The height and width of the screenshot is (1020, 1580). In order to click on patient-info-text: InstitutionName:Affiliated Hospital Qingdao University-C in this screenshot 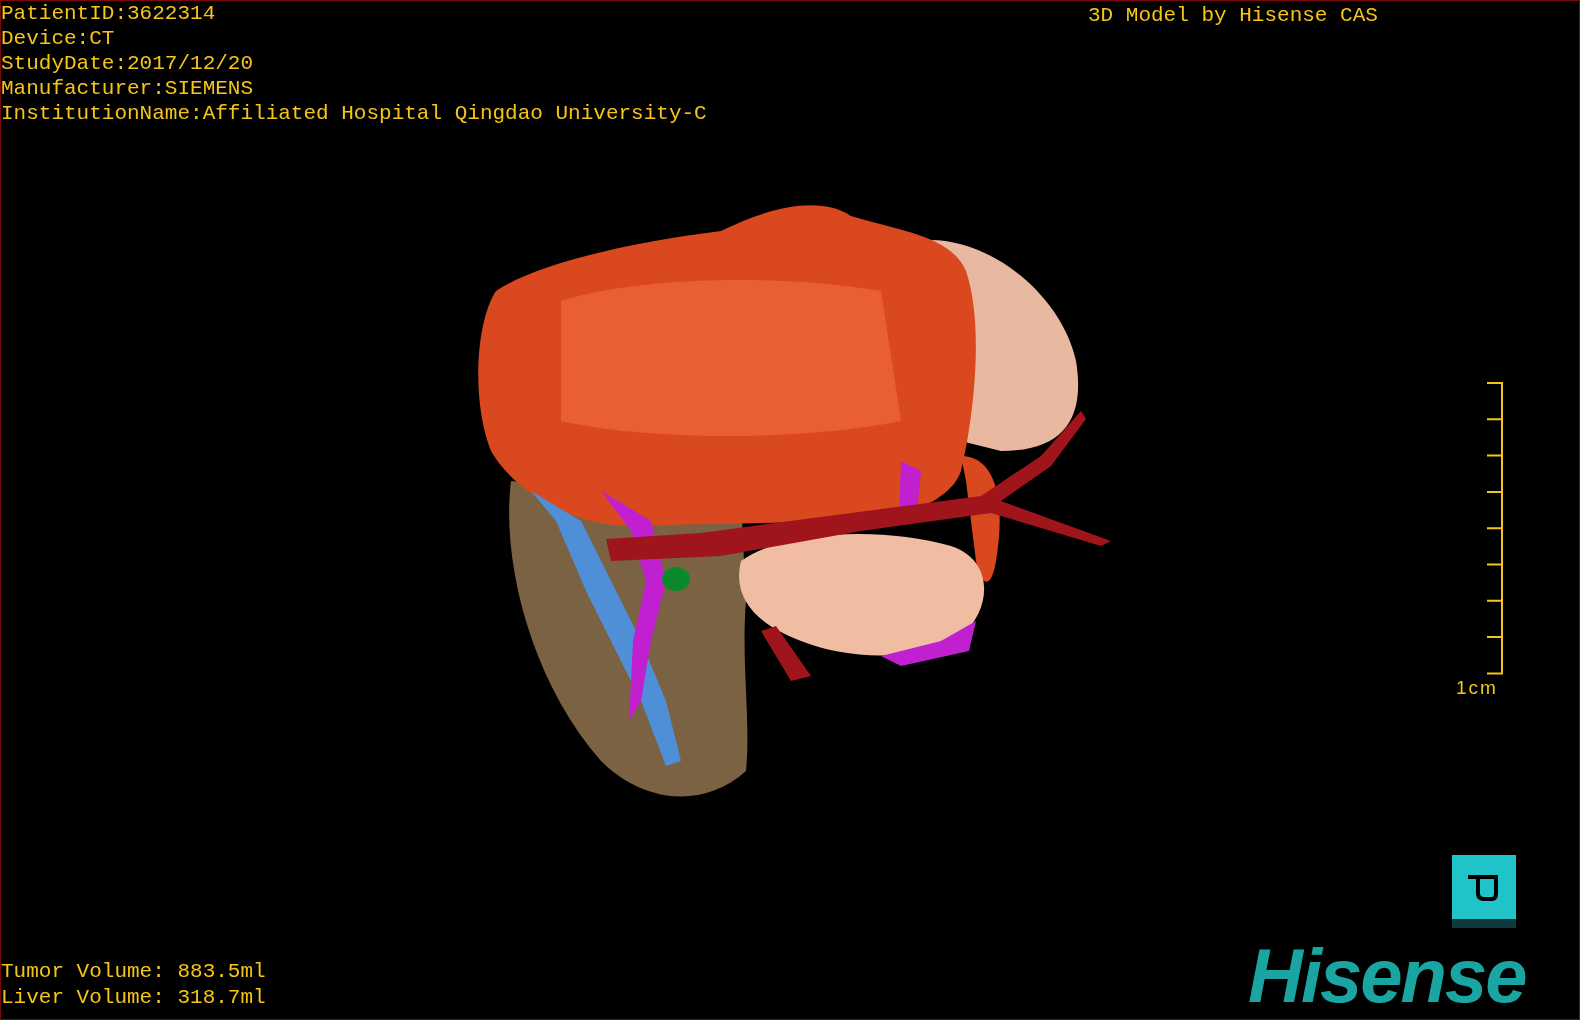, I will do `click(354, 113)`.